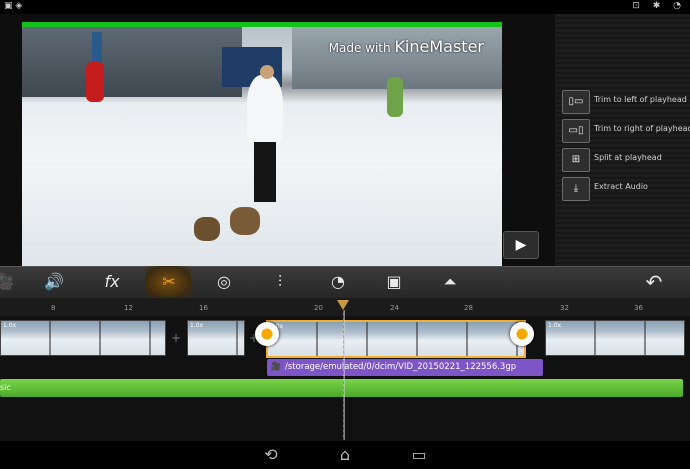 This screenshot has width=690, height=469. I want to click on side-menu-item-label: Trim to left of playhead, so click(640, 99).